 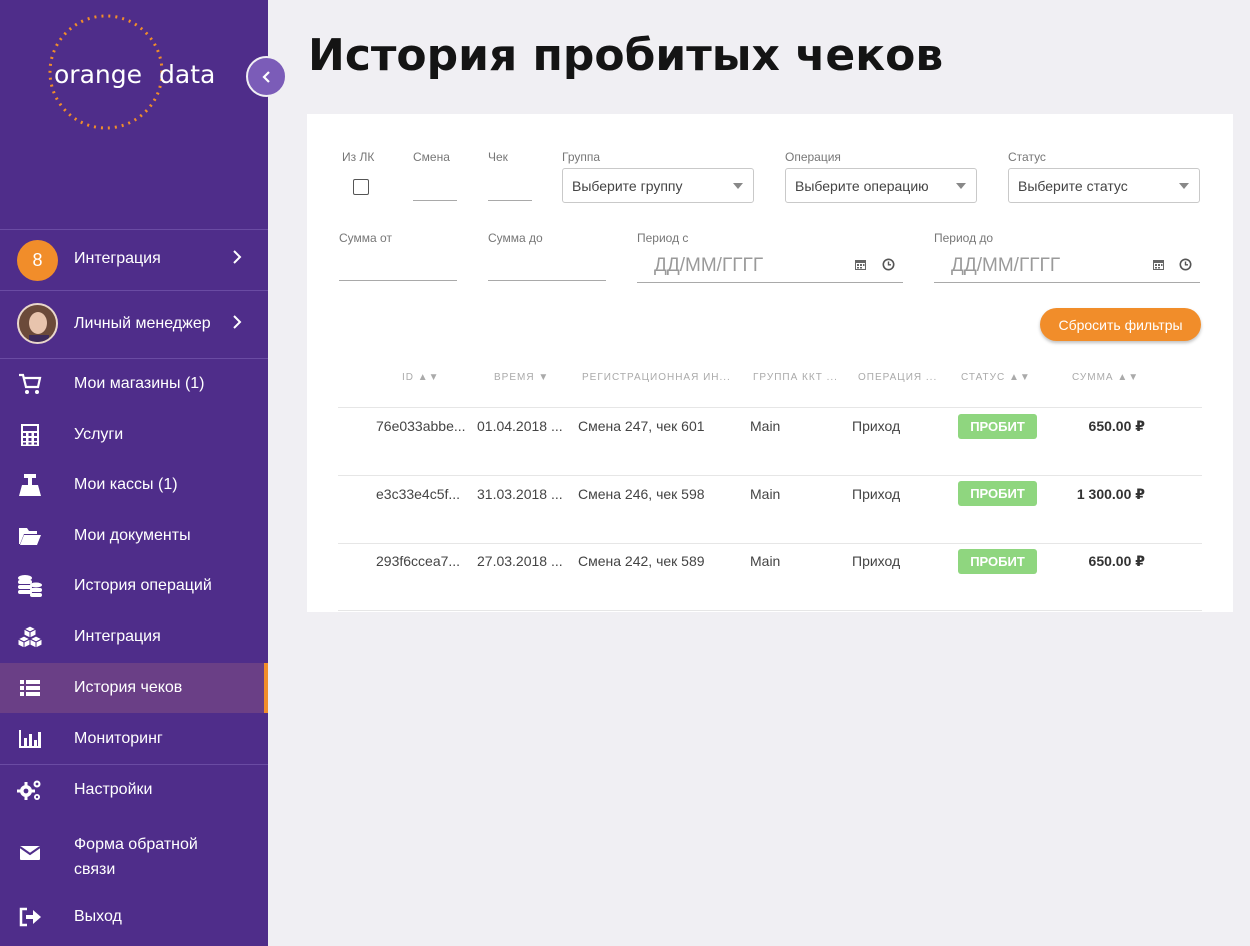 What do you see at coordinates (361, 187) in the screenshot?
I see `from-lk-checkbox` at bounding box center [361, 187].